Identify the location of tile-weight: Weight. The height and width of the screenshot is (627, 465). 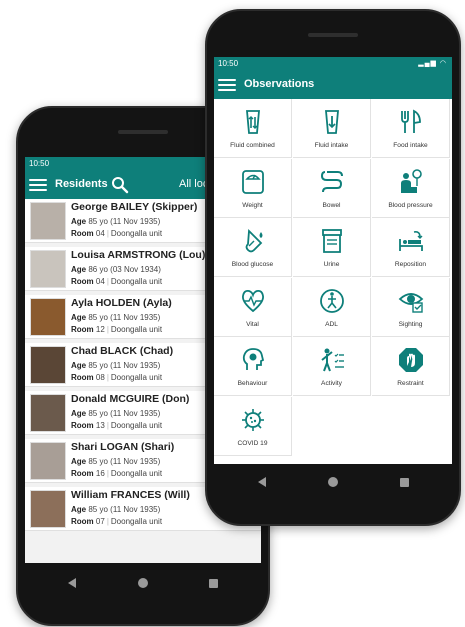
(253, 188).